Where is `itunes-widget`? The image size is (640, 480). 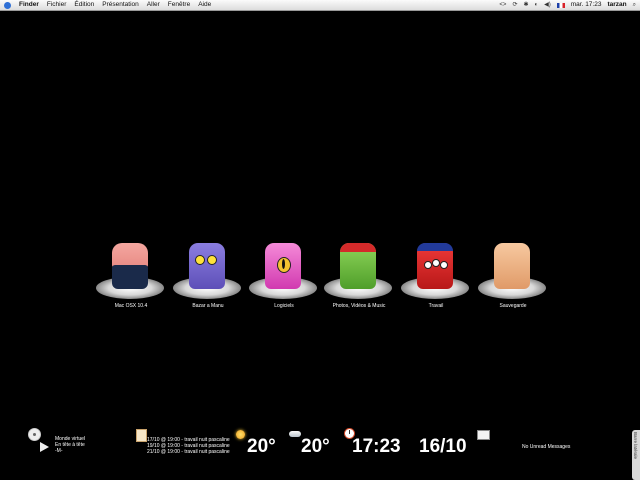 itunes-widget is located at coordinates (38, 440).